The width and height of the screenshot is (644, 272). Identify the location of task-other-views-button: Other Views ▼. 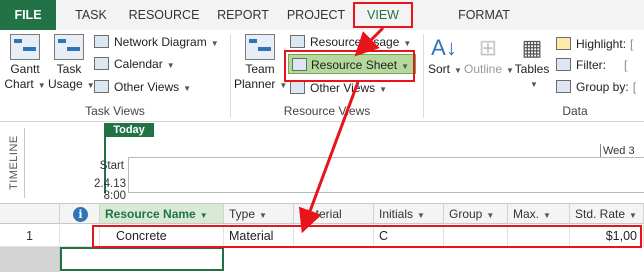
(142, 87).